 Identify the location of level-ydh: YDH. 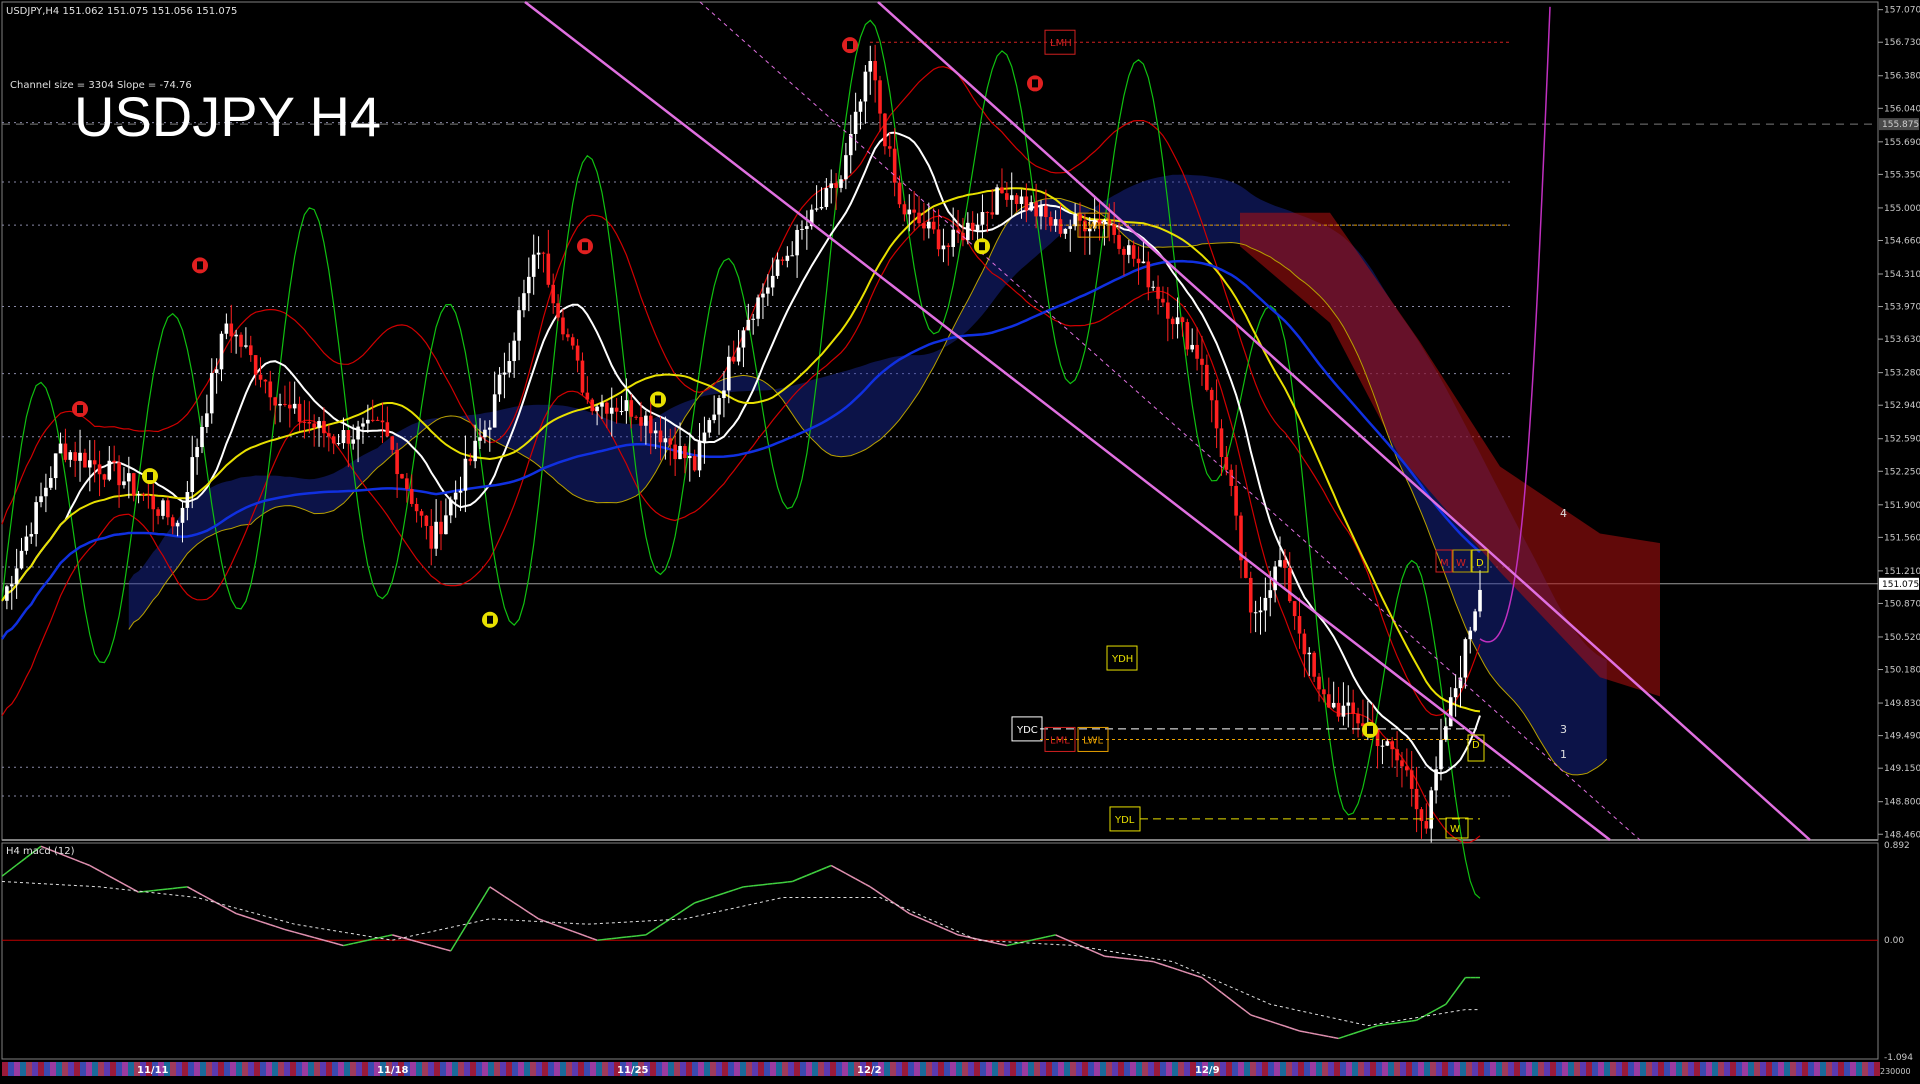
(1122, 658).